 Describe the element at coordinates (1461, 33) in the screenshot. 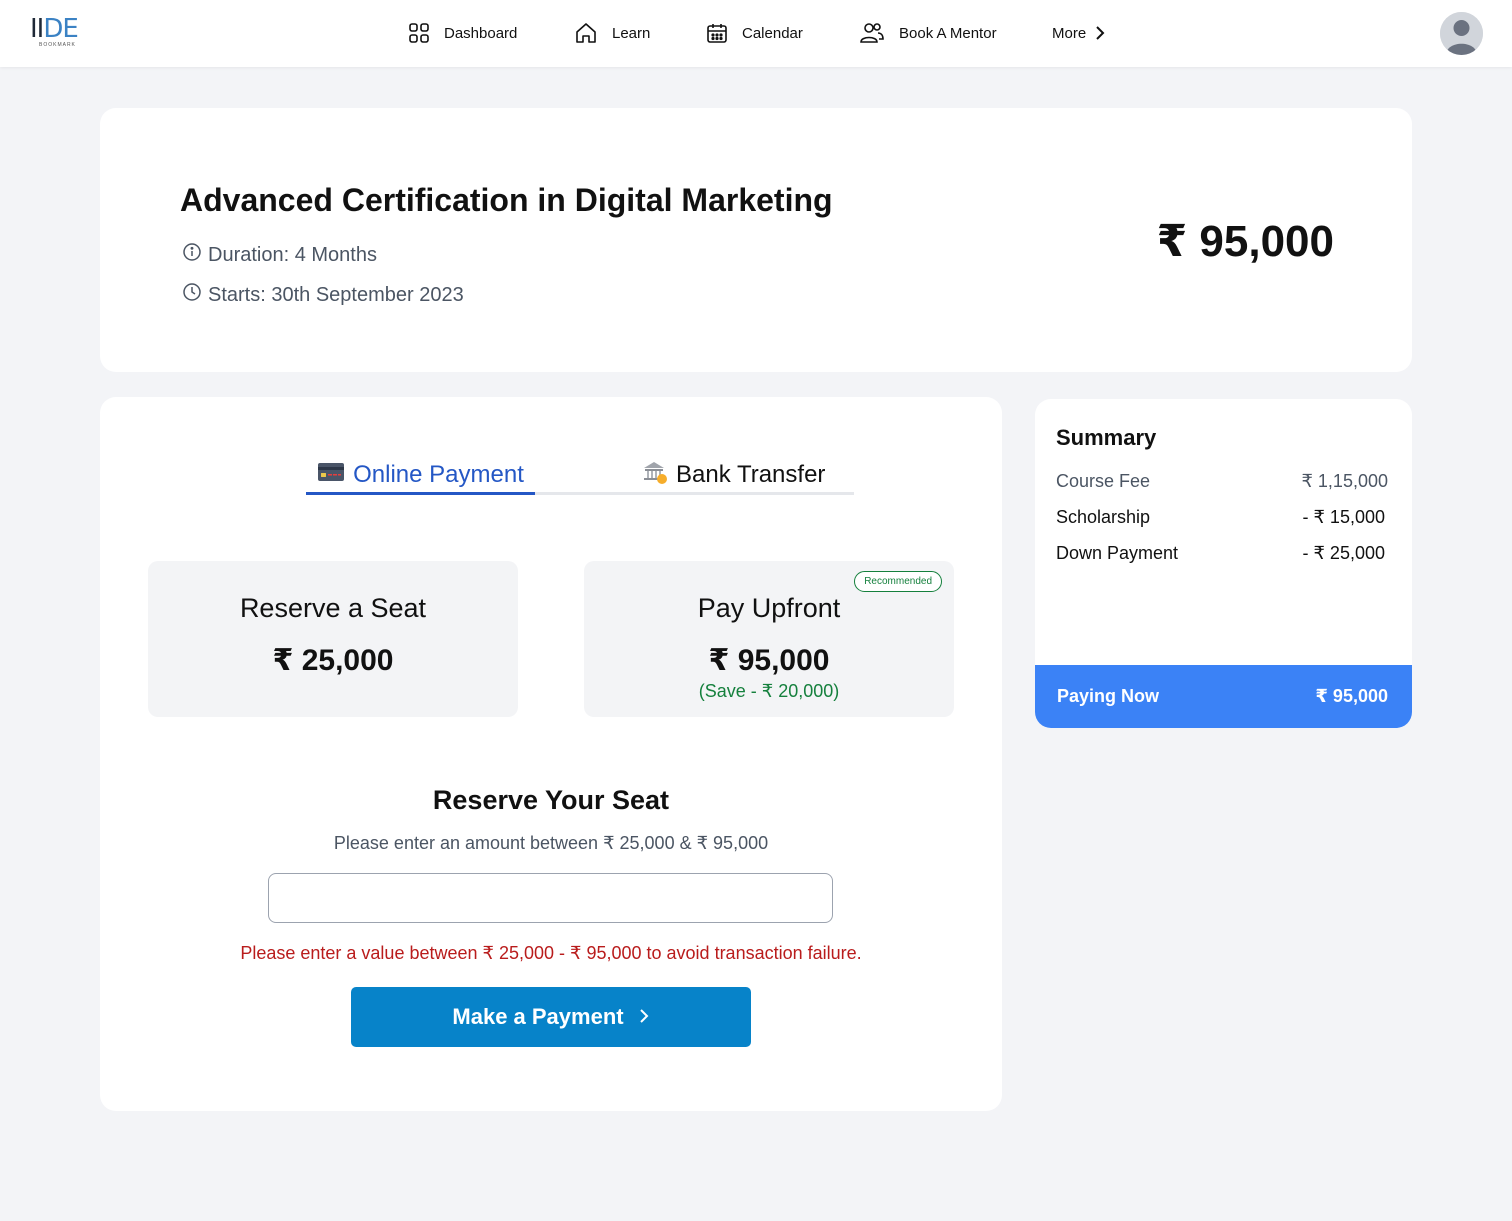

I see `user-avatar-icon` at that location.